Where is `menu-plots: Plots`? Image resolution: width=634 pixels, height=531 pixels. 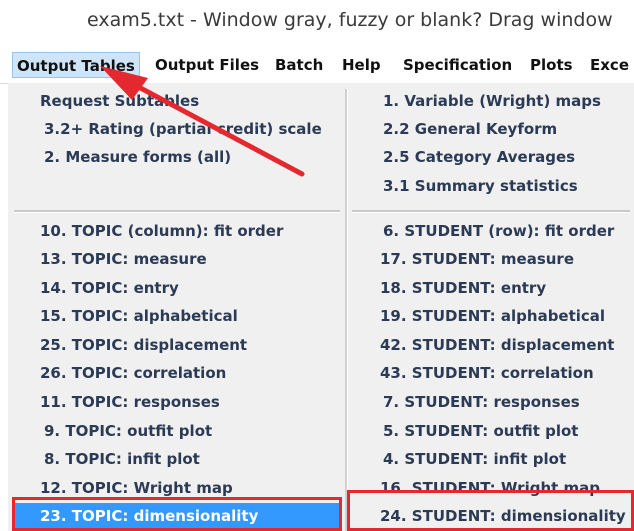
menu-plots: Plots is located at coordinates (551, 65).